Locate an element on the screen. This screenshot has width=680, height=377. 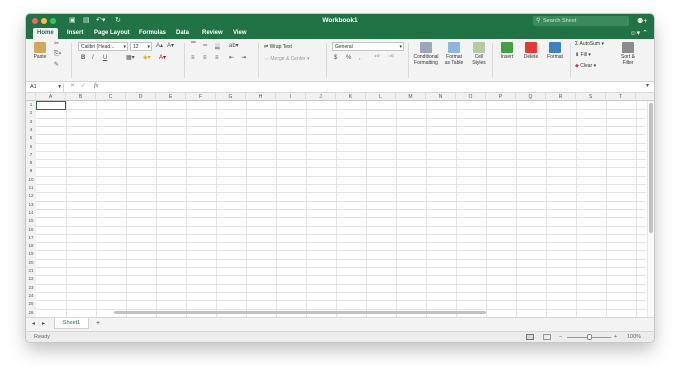
zoom-level: 100% is located at coordinates (634, 337).